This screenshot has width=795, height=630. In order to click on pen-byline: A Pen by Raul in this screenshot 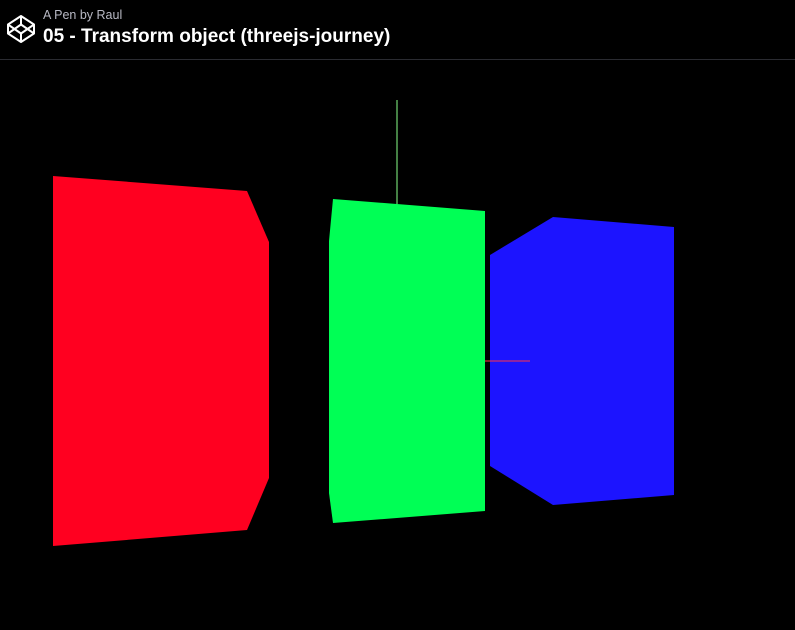, I will do `click(82, 15)`.